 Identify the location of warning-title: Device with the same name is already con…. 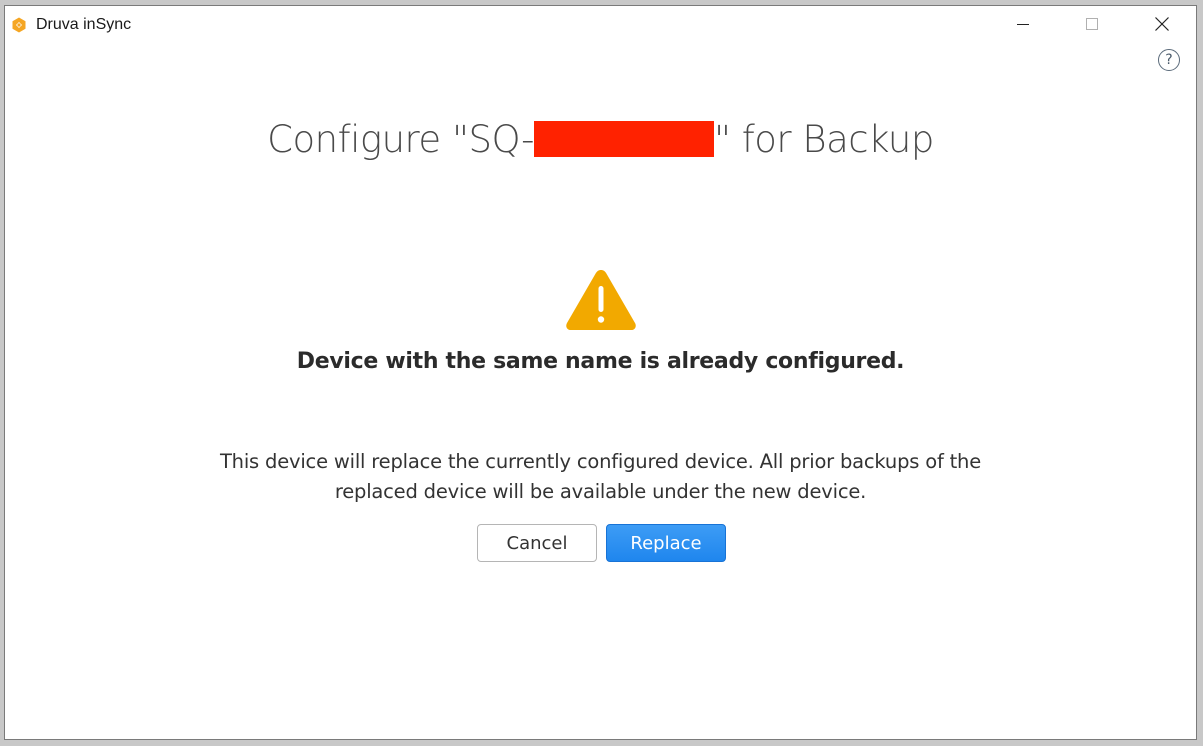
(600, 361).